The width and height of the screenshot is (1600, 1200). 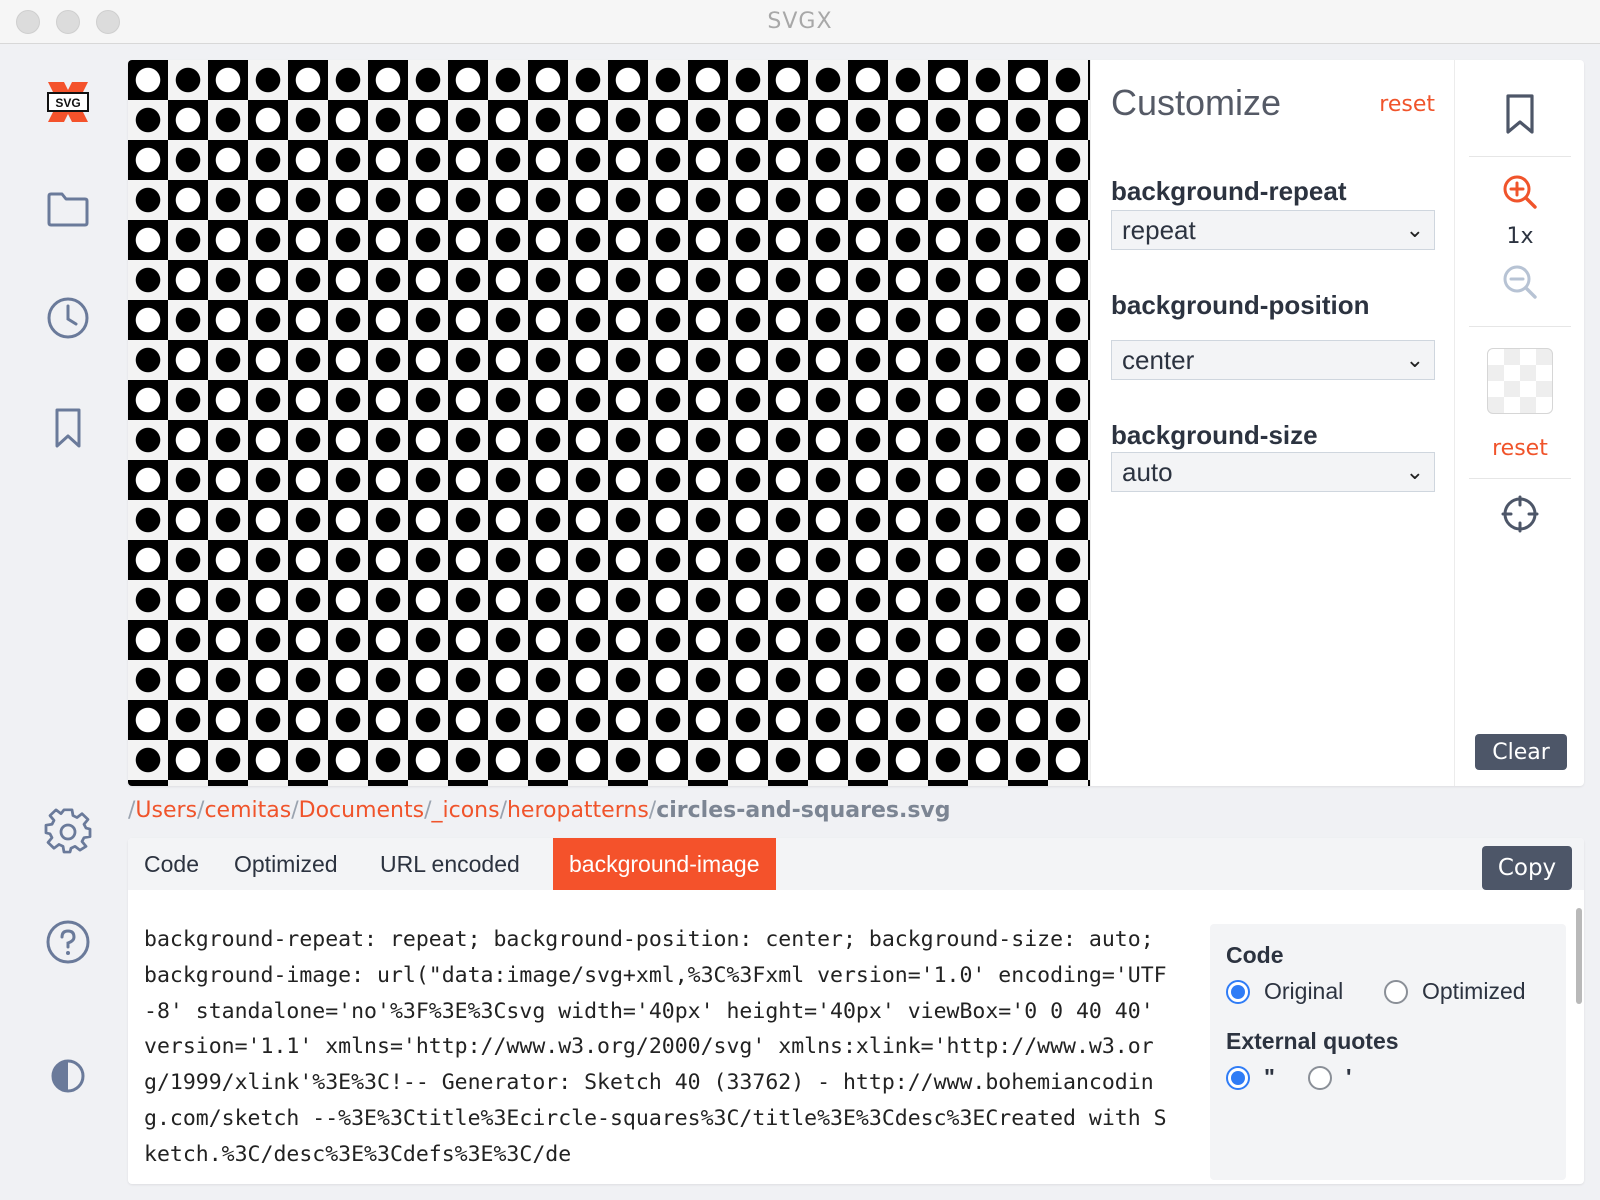 I want to click on zoom-out-icon, so click(x=1520, y=282).